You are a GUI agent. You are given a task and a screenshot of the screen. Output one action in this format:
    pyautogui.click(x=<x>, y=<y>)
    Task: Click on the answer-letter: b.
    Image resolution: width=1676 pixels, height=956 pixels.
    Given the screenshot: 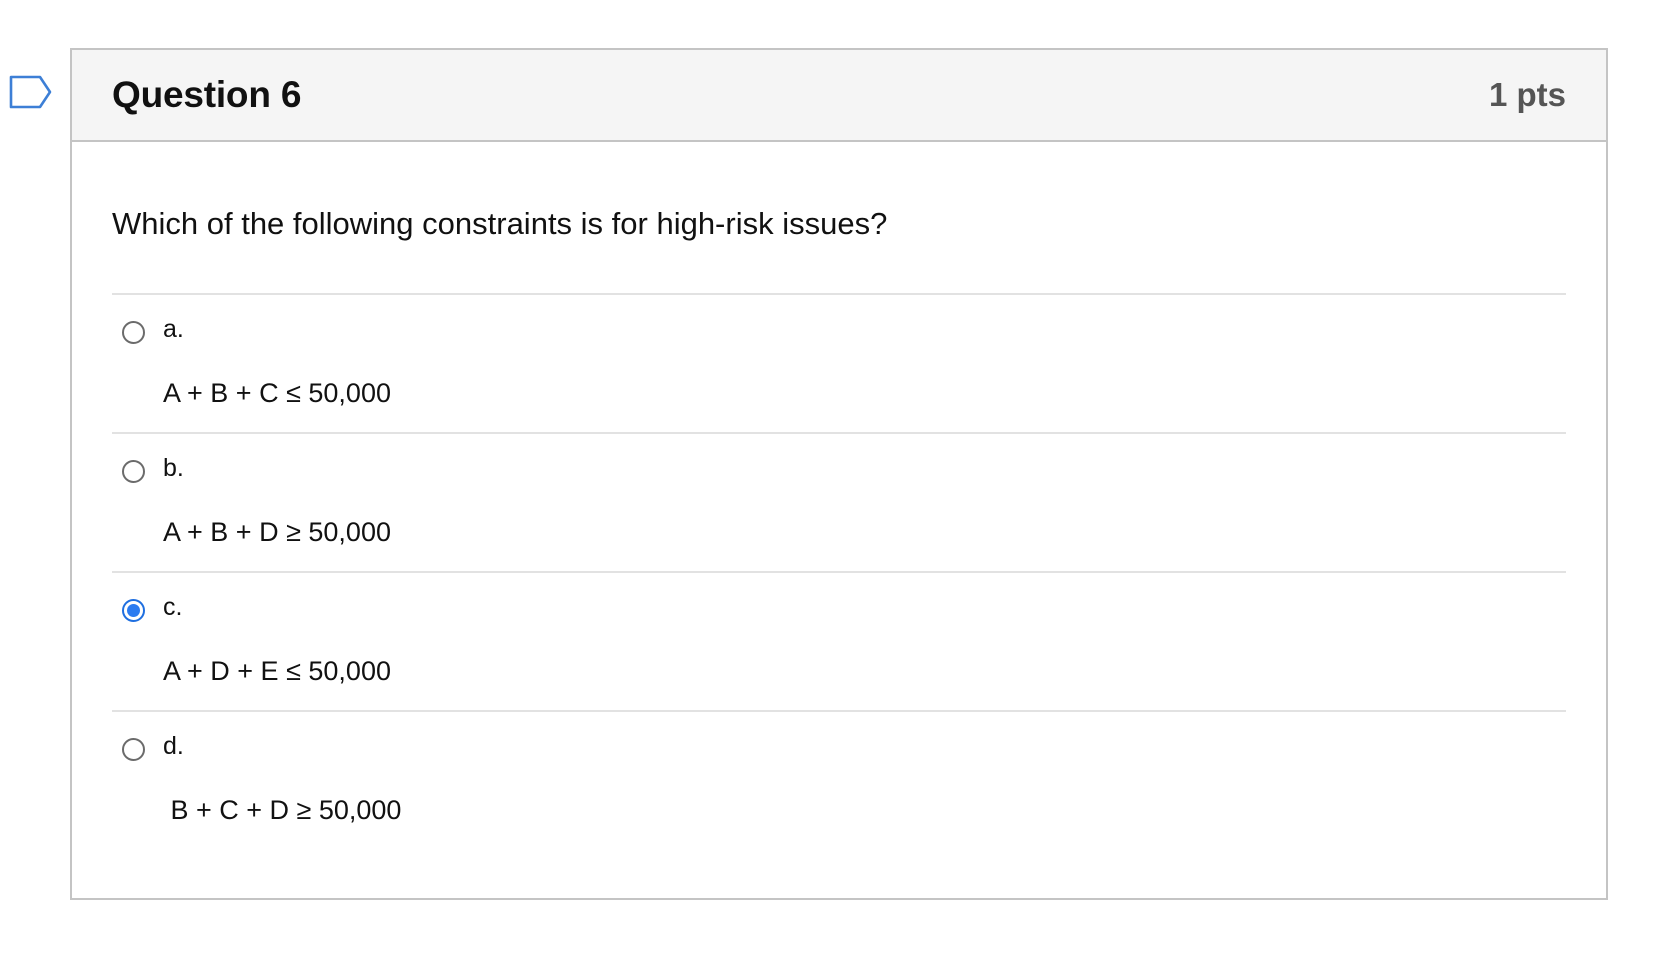 What is the action you would take?
    pyautogui.click(x=173, y=468)
    